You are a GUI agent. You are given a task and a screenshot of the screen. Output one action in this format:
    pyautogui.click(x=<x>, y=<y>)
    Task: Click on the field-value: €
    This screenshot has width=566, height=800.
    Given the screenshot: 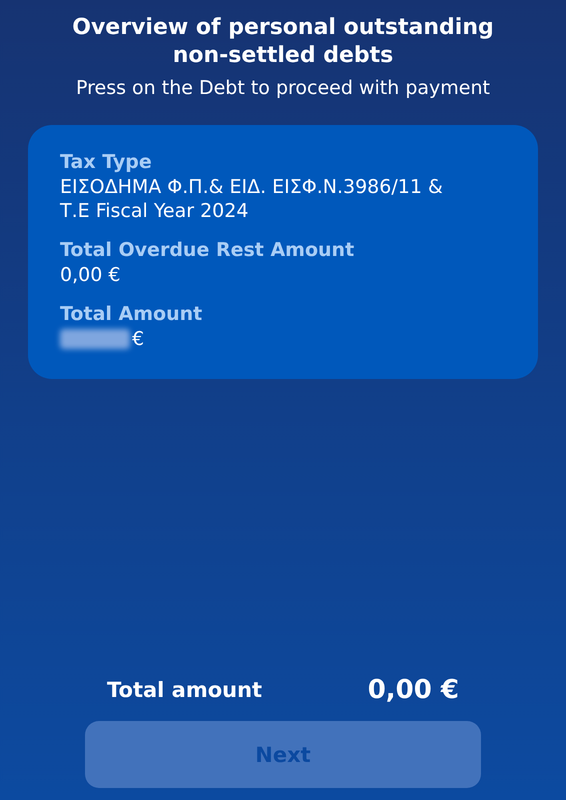 What is the action you would take?
    pyautogui.click(x=138, y=339)
    